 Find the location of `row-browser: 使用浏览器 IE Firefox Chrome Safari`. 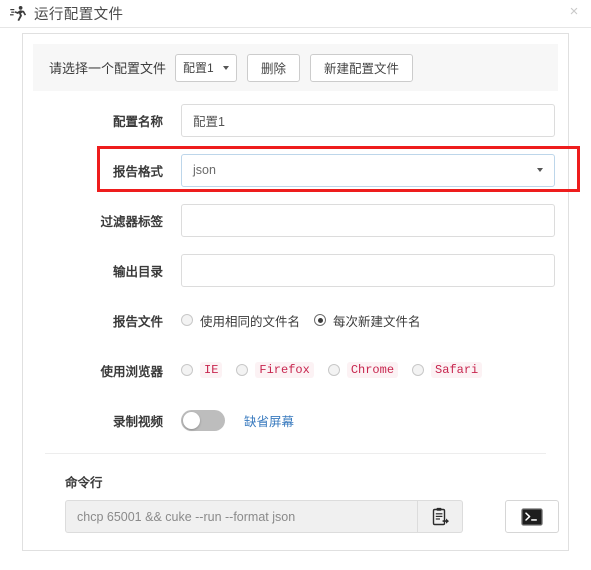

row-browser: 使用浏览器 IE Firefox Chrome Safari is located at coordinates (295, 370).